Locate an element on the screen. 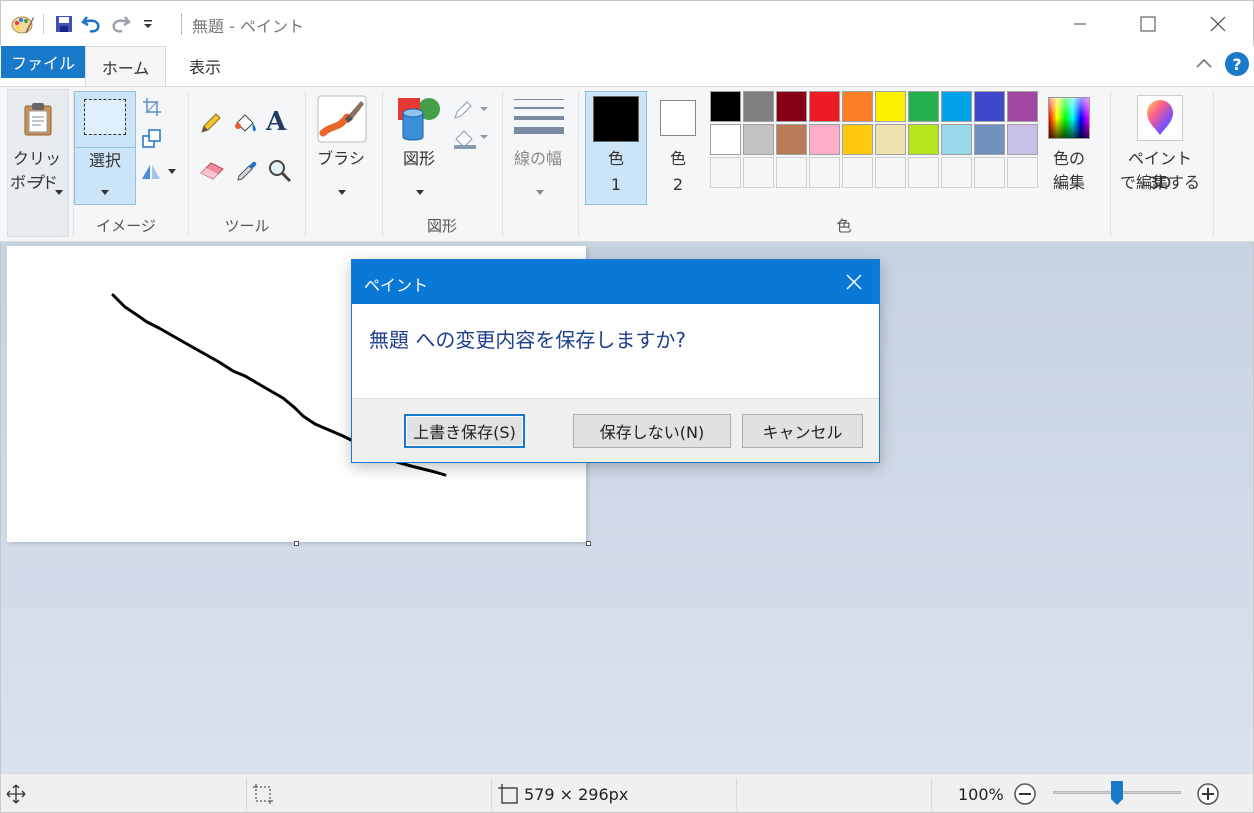 This screenshot has width=1254, height=813. outline-icon is located at coordinates (471, 112).